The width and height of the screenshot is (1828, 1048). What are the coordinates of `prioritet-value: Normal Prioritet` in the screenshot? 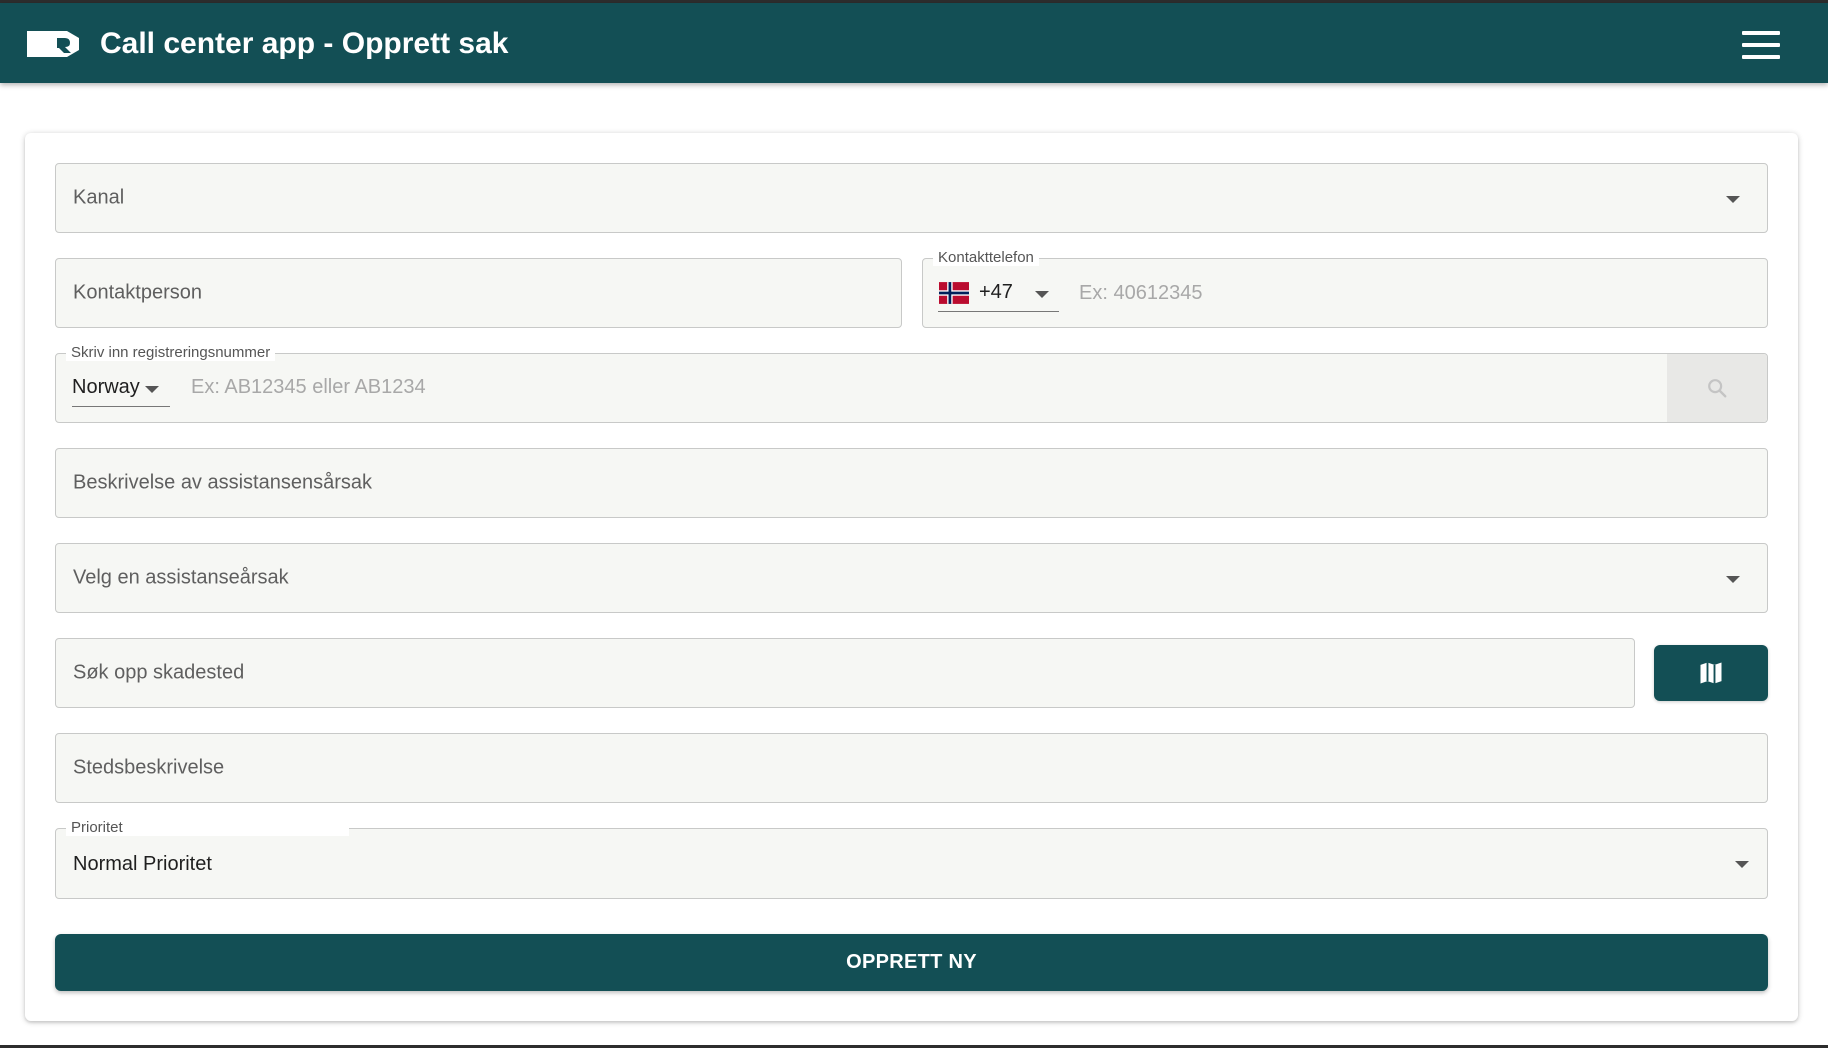 It's located at (142, 864).